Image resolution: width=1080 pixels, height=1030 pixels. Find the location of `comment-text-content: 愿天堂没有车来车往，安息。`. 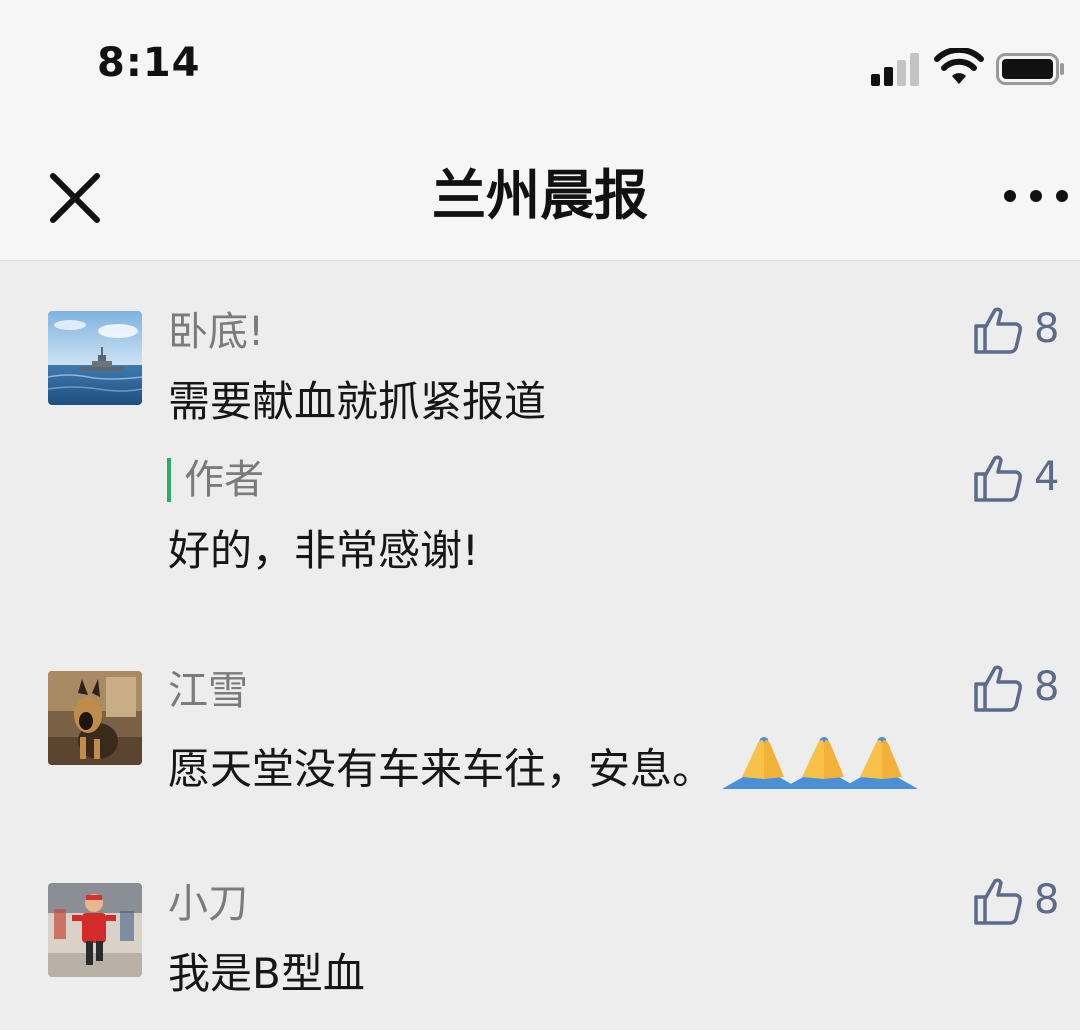

comment-text-content: 愿天堂没有车来车往，安息。 is located at coordinates (441, 769).